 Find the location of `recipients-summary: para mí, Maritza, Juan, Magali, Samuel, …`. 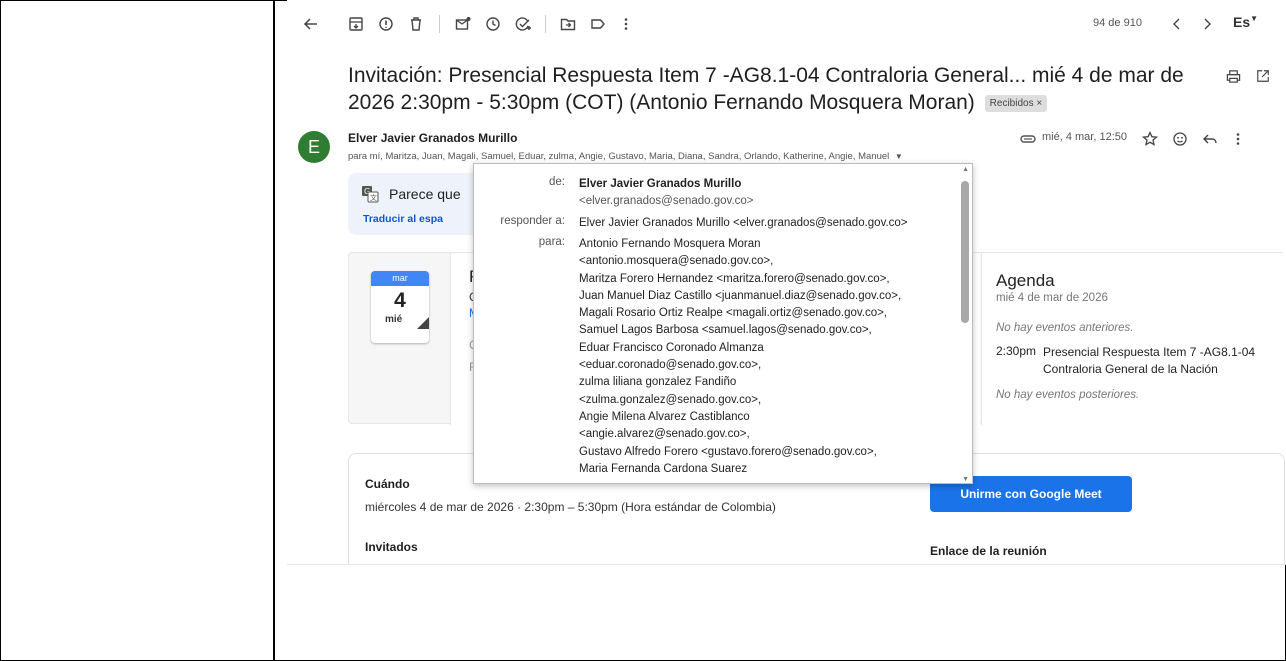

recipients-summary: para mí, Maritza, Juan, Magali, Samuel, … is located at coordinates (625, 156).